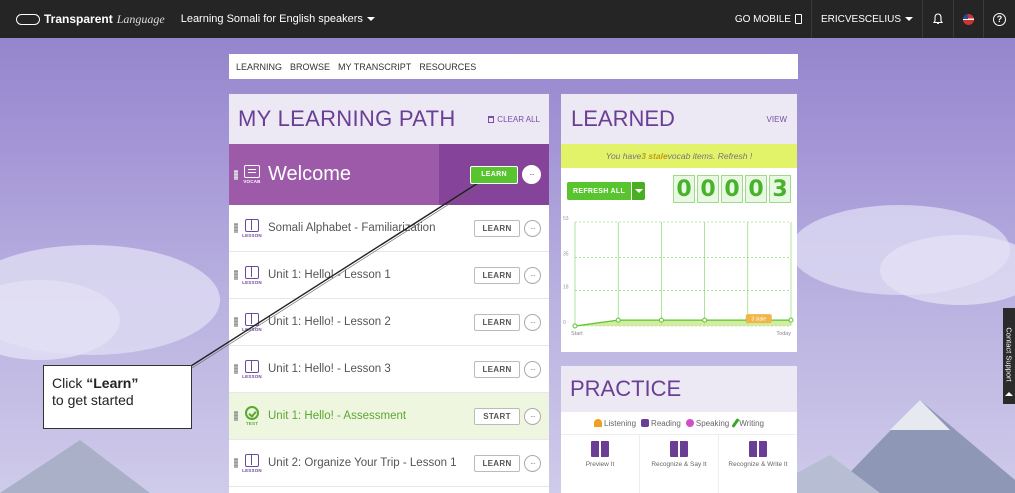 This screenshot has width=1015, height=493. I want to click on go-mobile-label: GO MOBILE, so click(762, 19).